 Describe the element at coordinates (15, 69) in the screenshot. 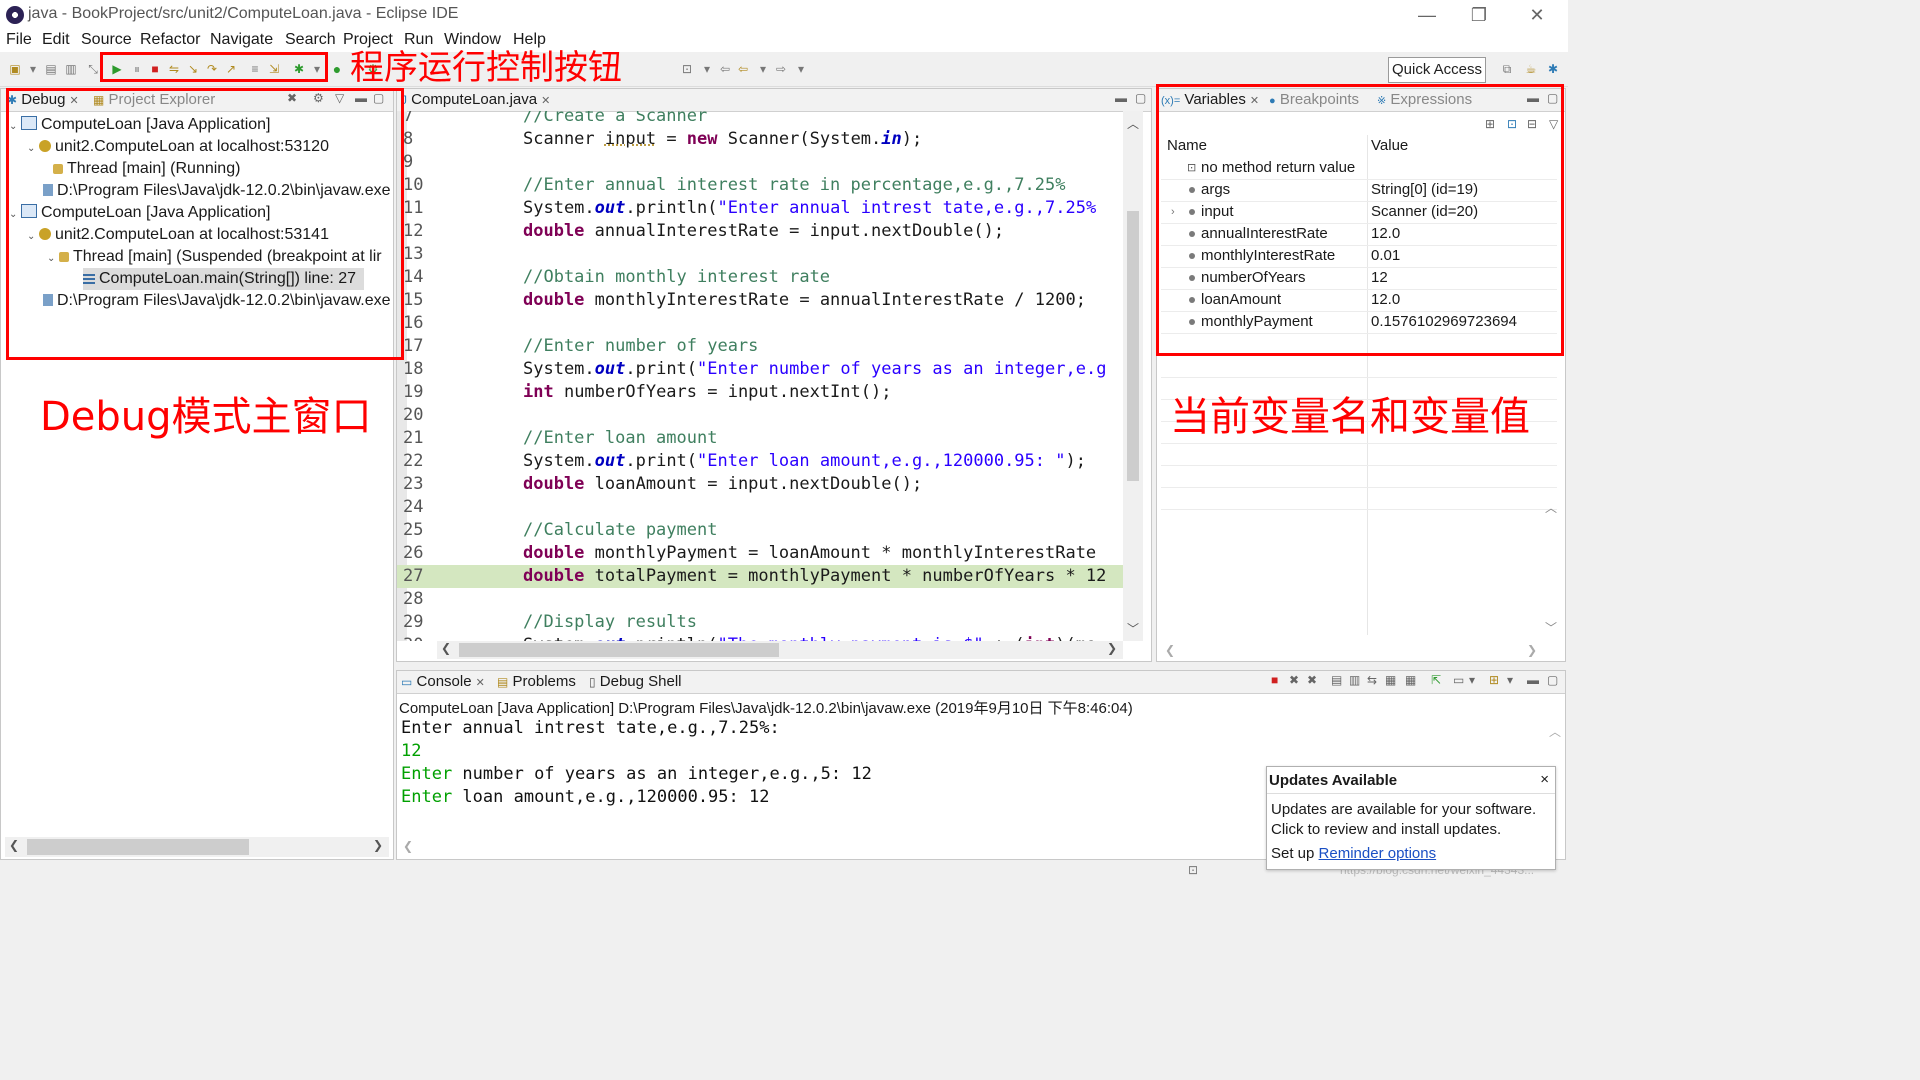

I see `new-icon: ▣` at that location.